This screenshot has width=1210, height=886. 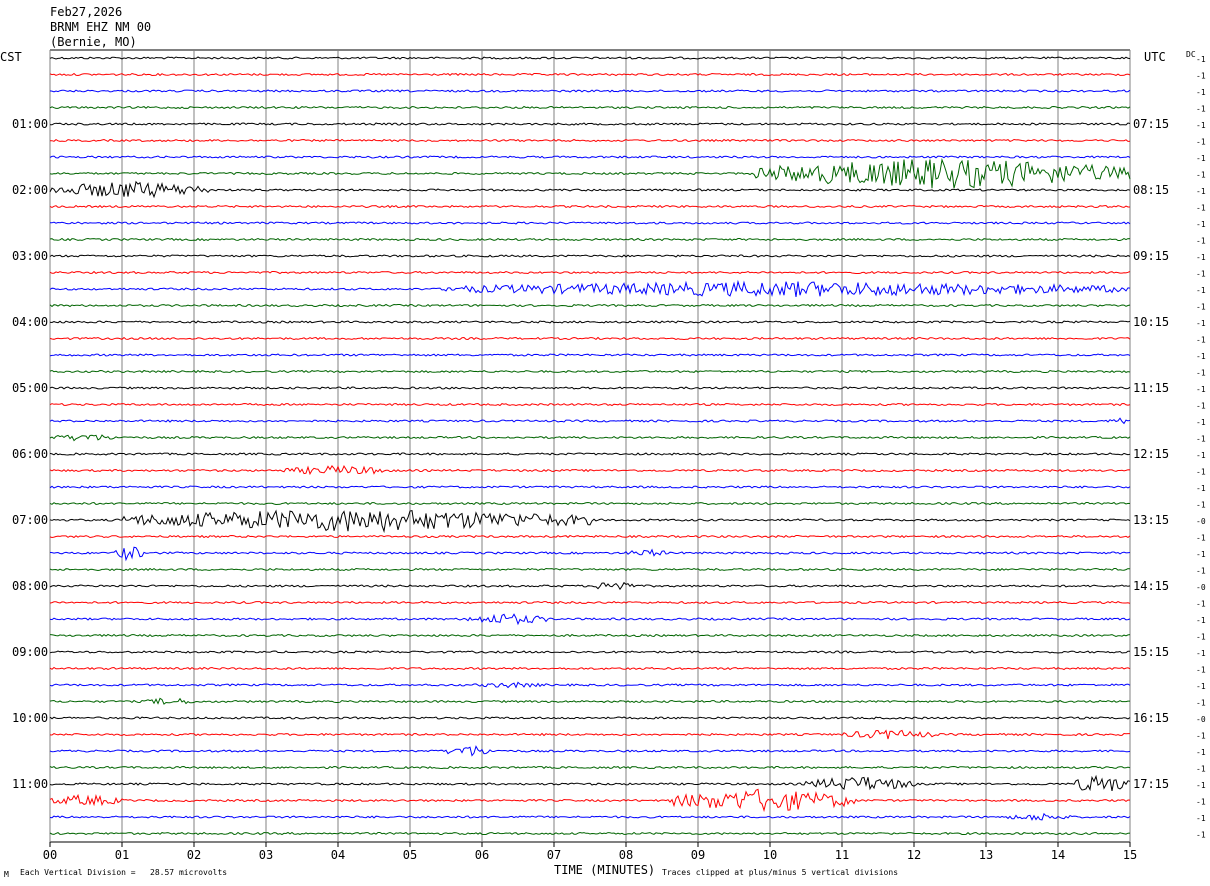 What do you see at coordinates (914, 855) in the screenshot?
I see `x-tick-label: 12` at bounding box center [914, 855].